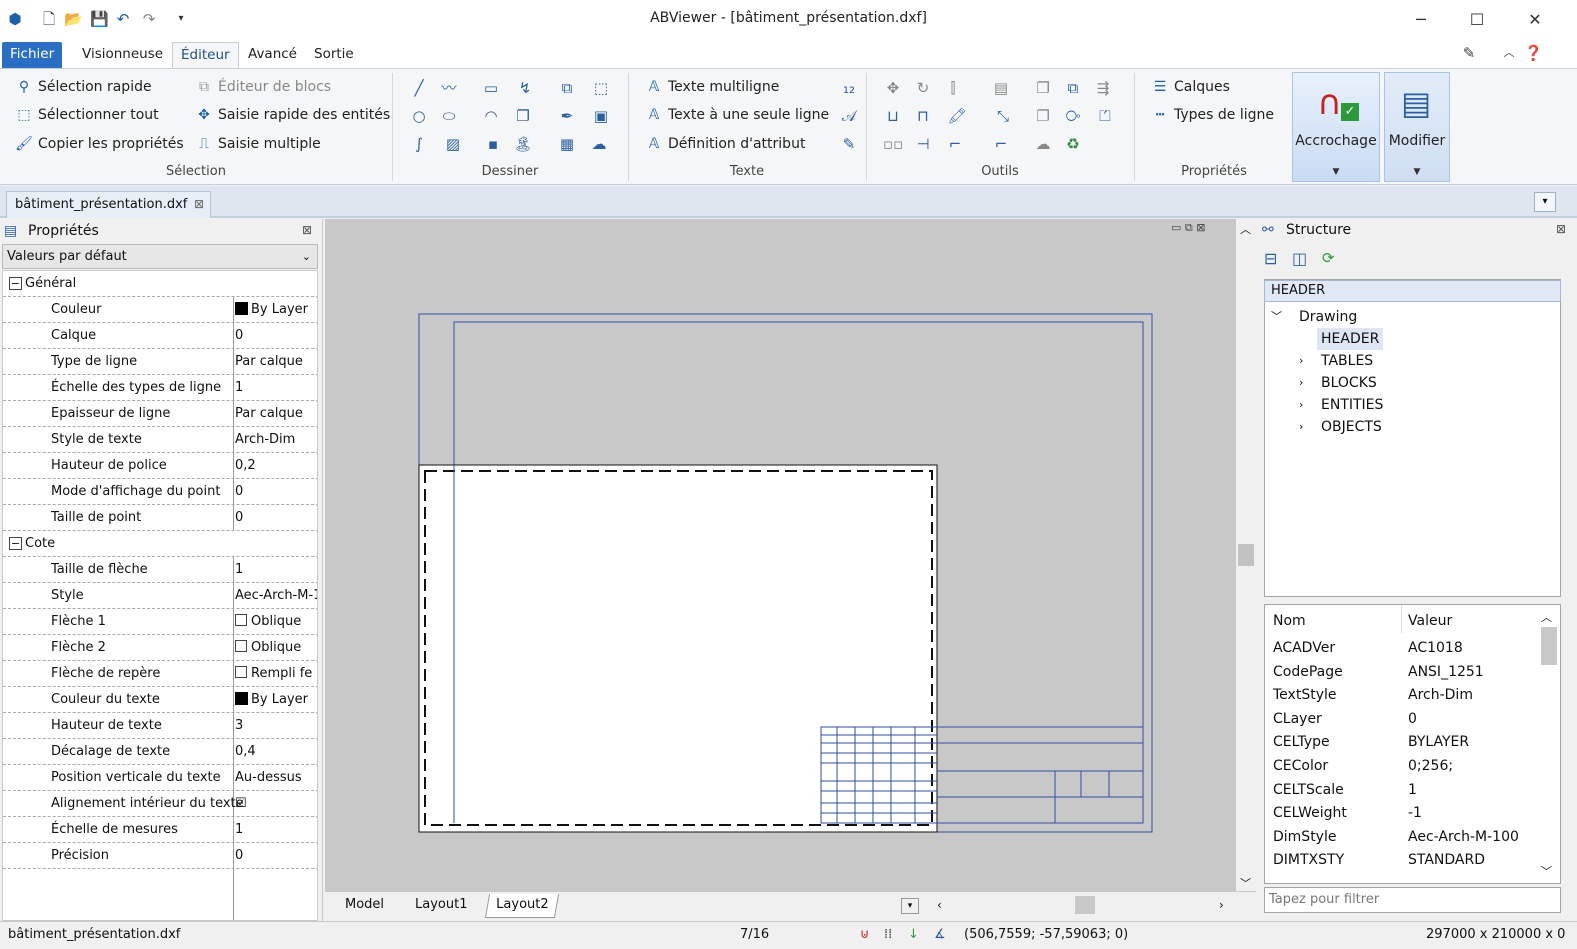  I want to click on curve-icon: ∫, so click(419, 144).